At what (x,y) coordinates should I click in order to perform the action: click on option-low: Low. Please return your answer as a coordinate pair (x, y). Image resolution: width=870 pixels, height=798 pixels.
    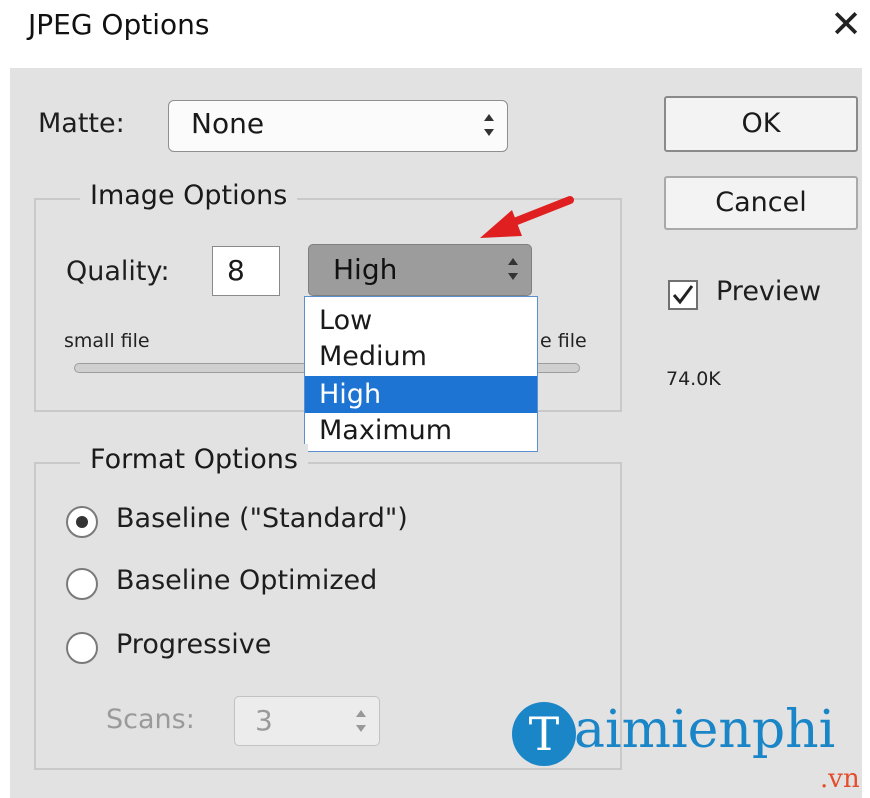
    Looking at the image, I should click on (421, 320).